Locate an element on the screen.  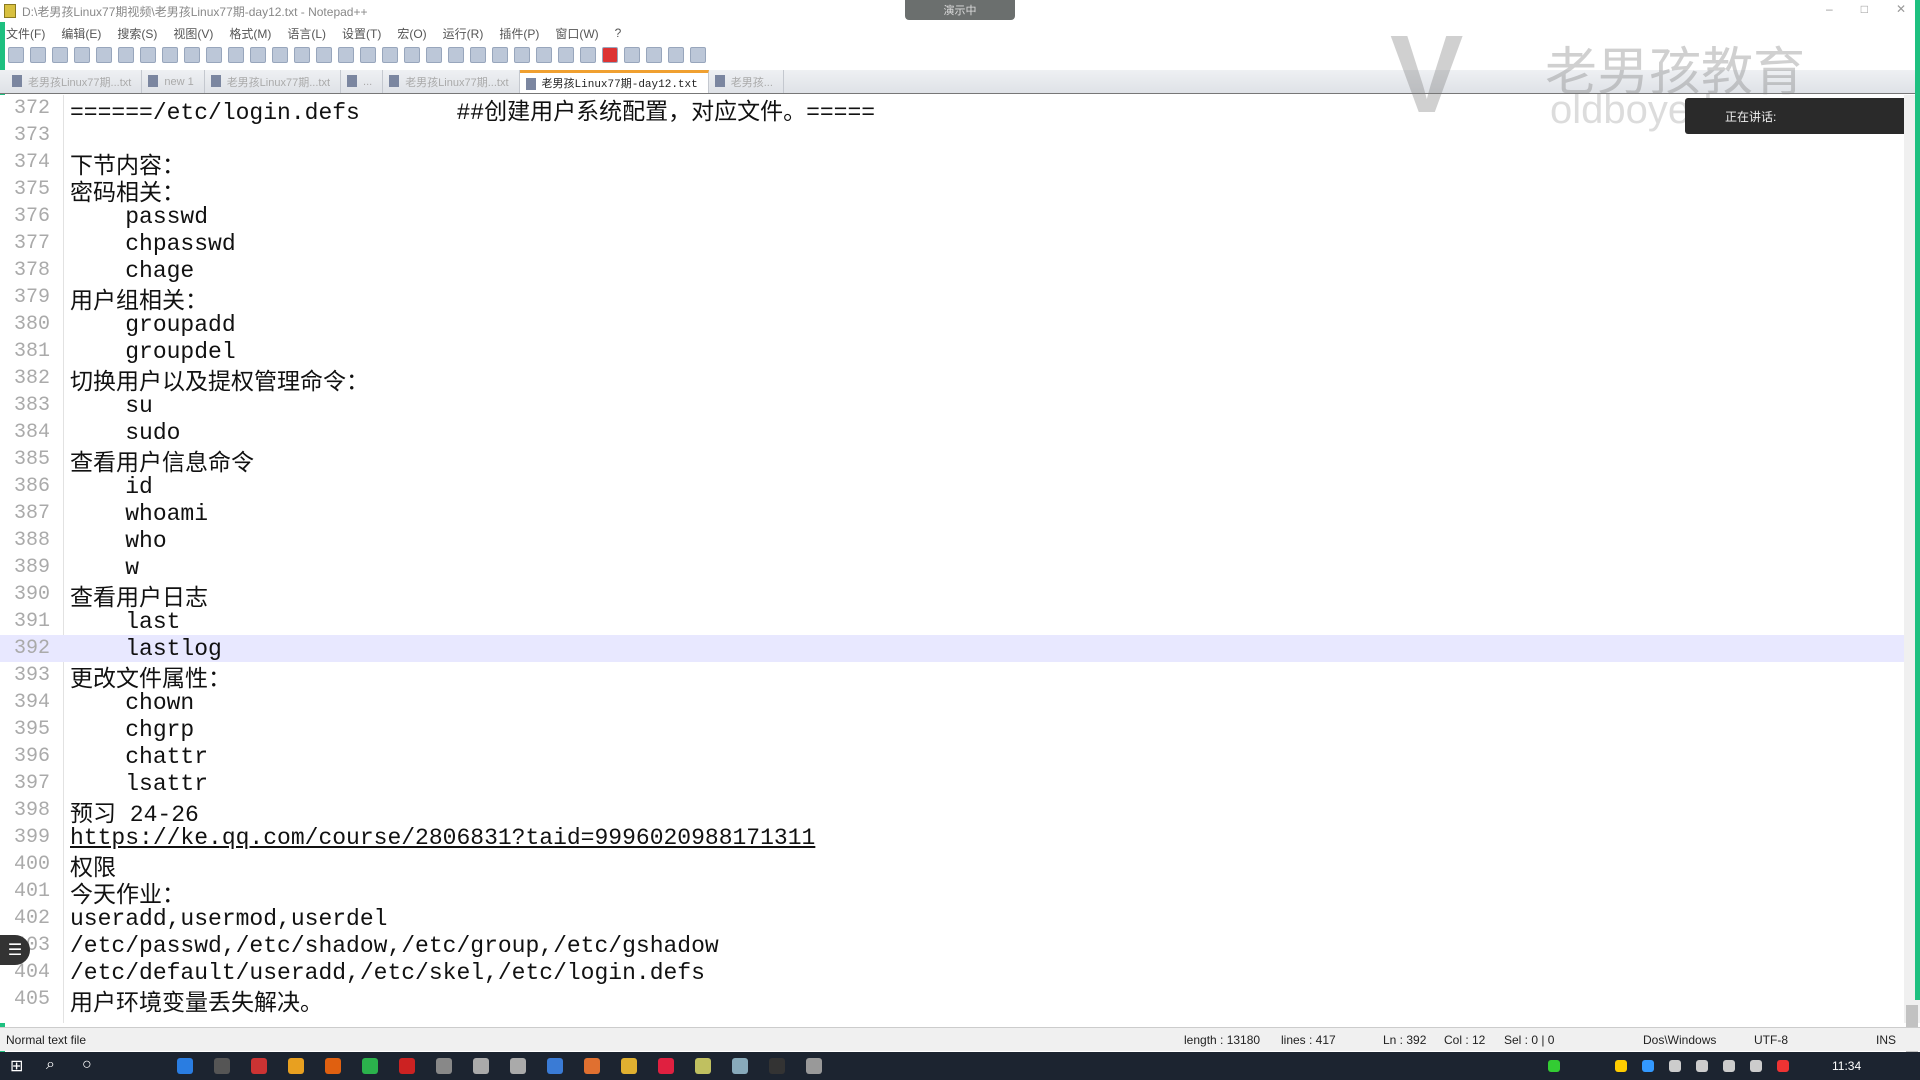
clock: 11:34 is located at coordinates (1846, 1066).